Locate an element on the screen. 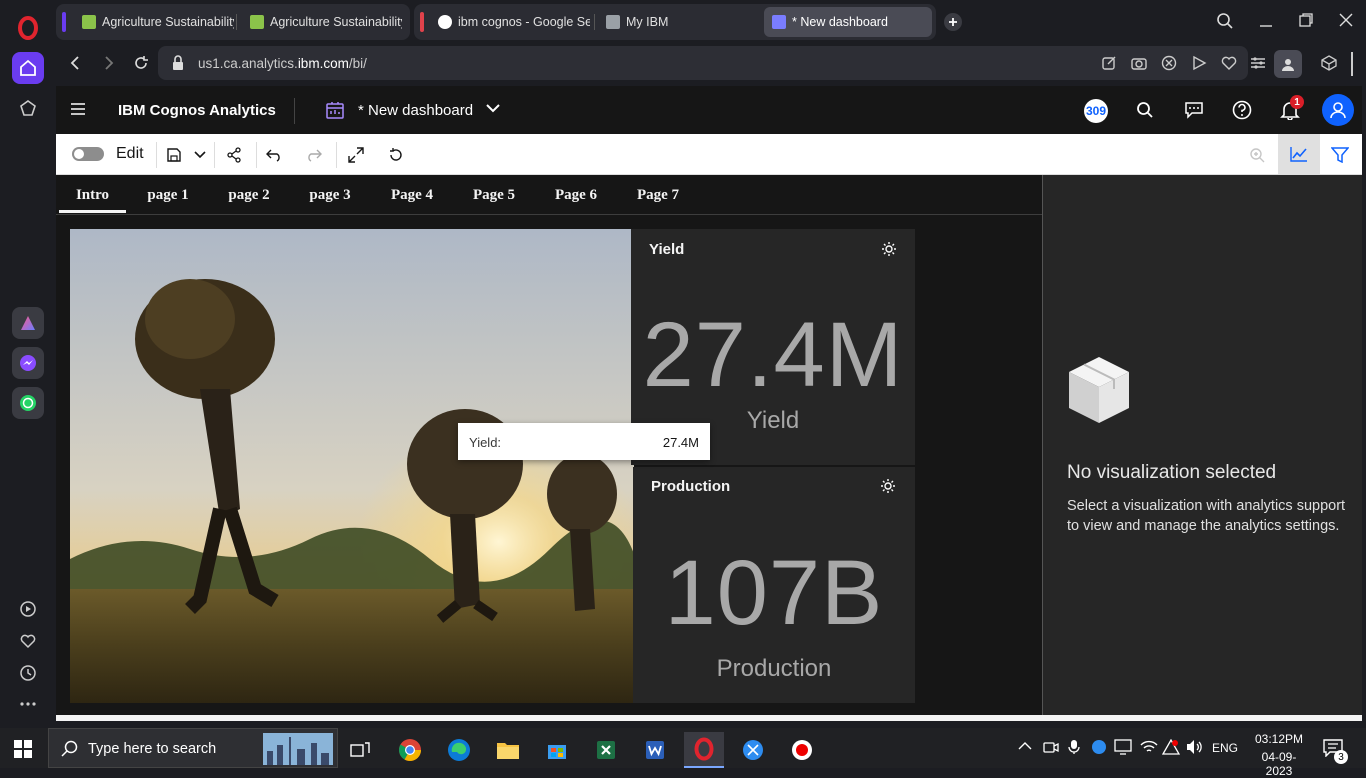  hamburger-menu-icon is located at coordinates (78, 109).